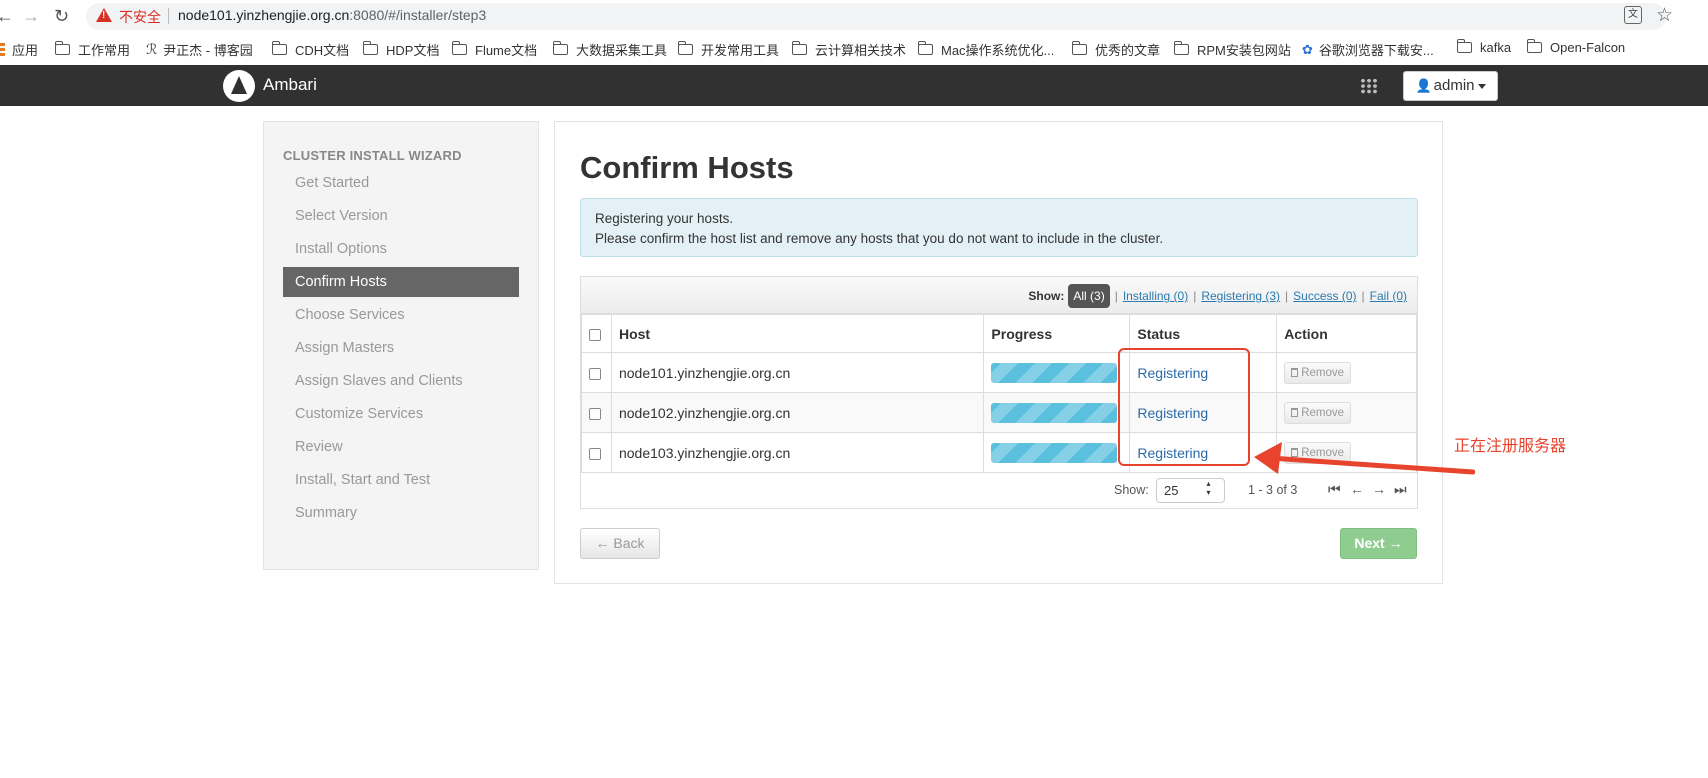  I want to click on app-header: Ambari 👤 admin, so click(854, 85).